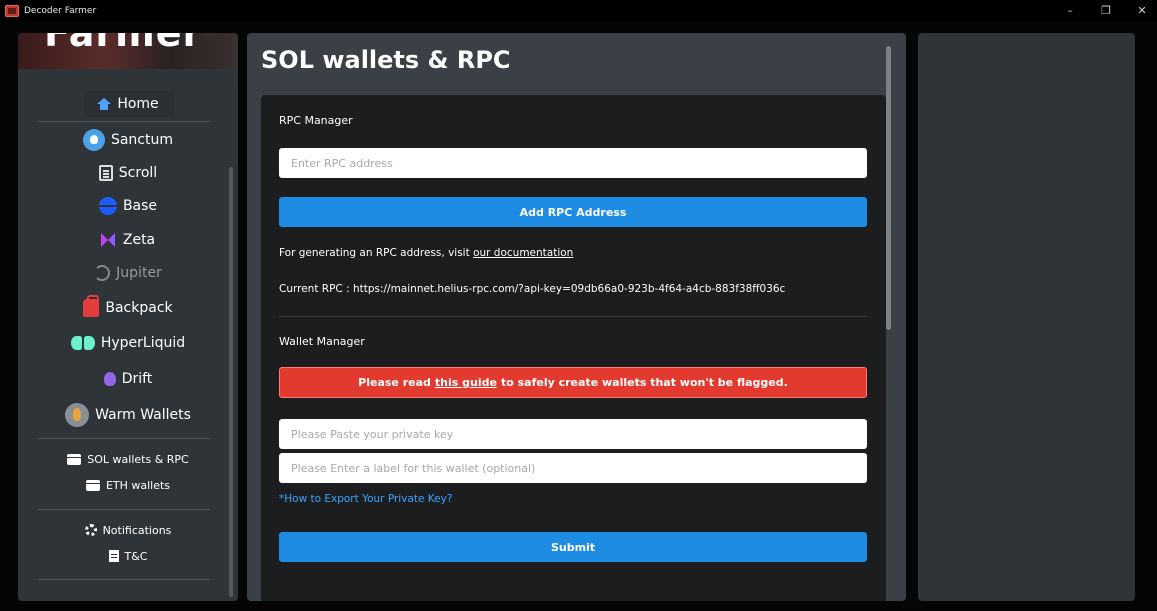 This screenshot has height=611, width=1157. Describe the element at coordinates (316, 120) in the screenshot. I see `rpc-manager-label: RPC Manager` at that location.